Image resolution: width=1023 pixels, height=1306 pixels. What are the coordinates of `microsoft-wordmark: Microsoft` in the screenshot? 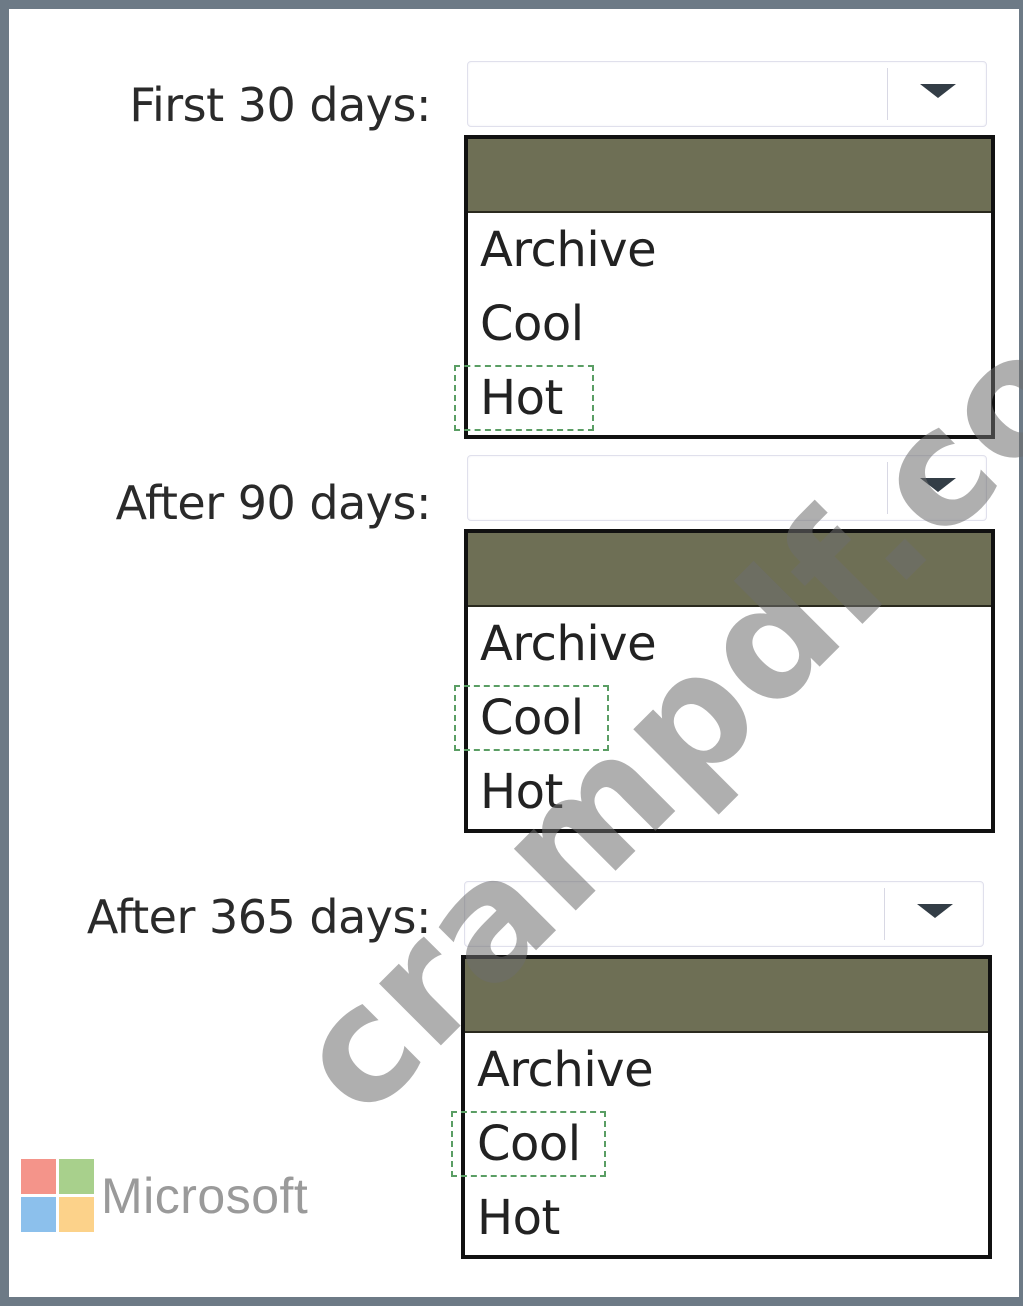 It's located at (205, 1196).